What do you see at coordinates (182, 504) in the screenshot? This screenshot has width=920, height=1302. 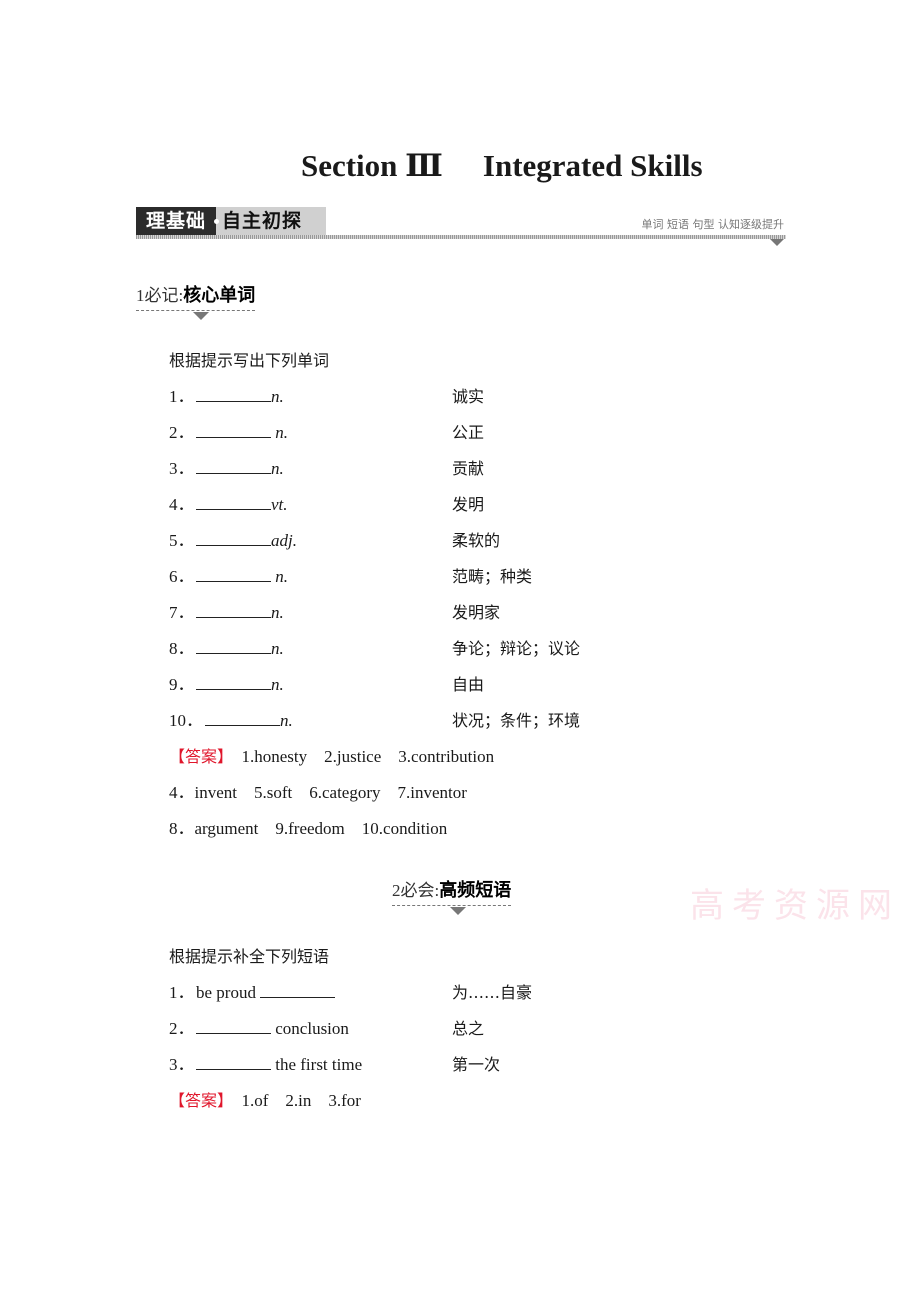 I see `item-number: 4．` at bounding box center [182, 504].